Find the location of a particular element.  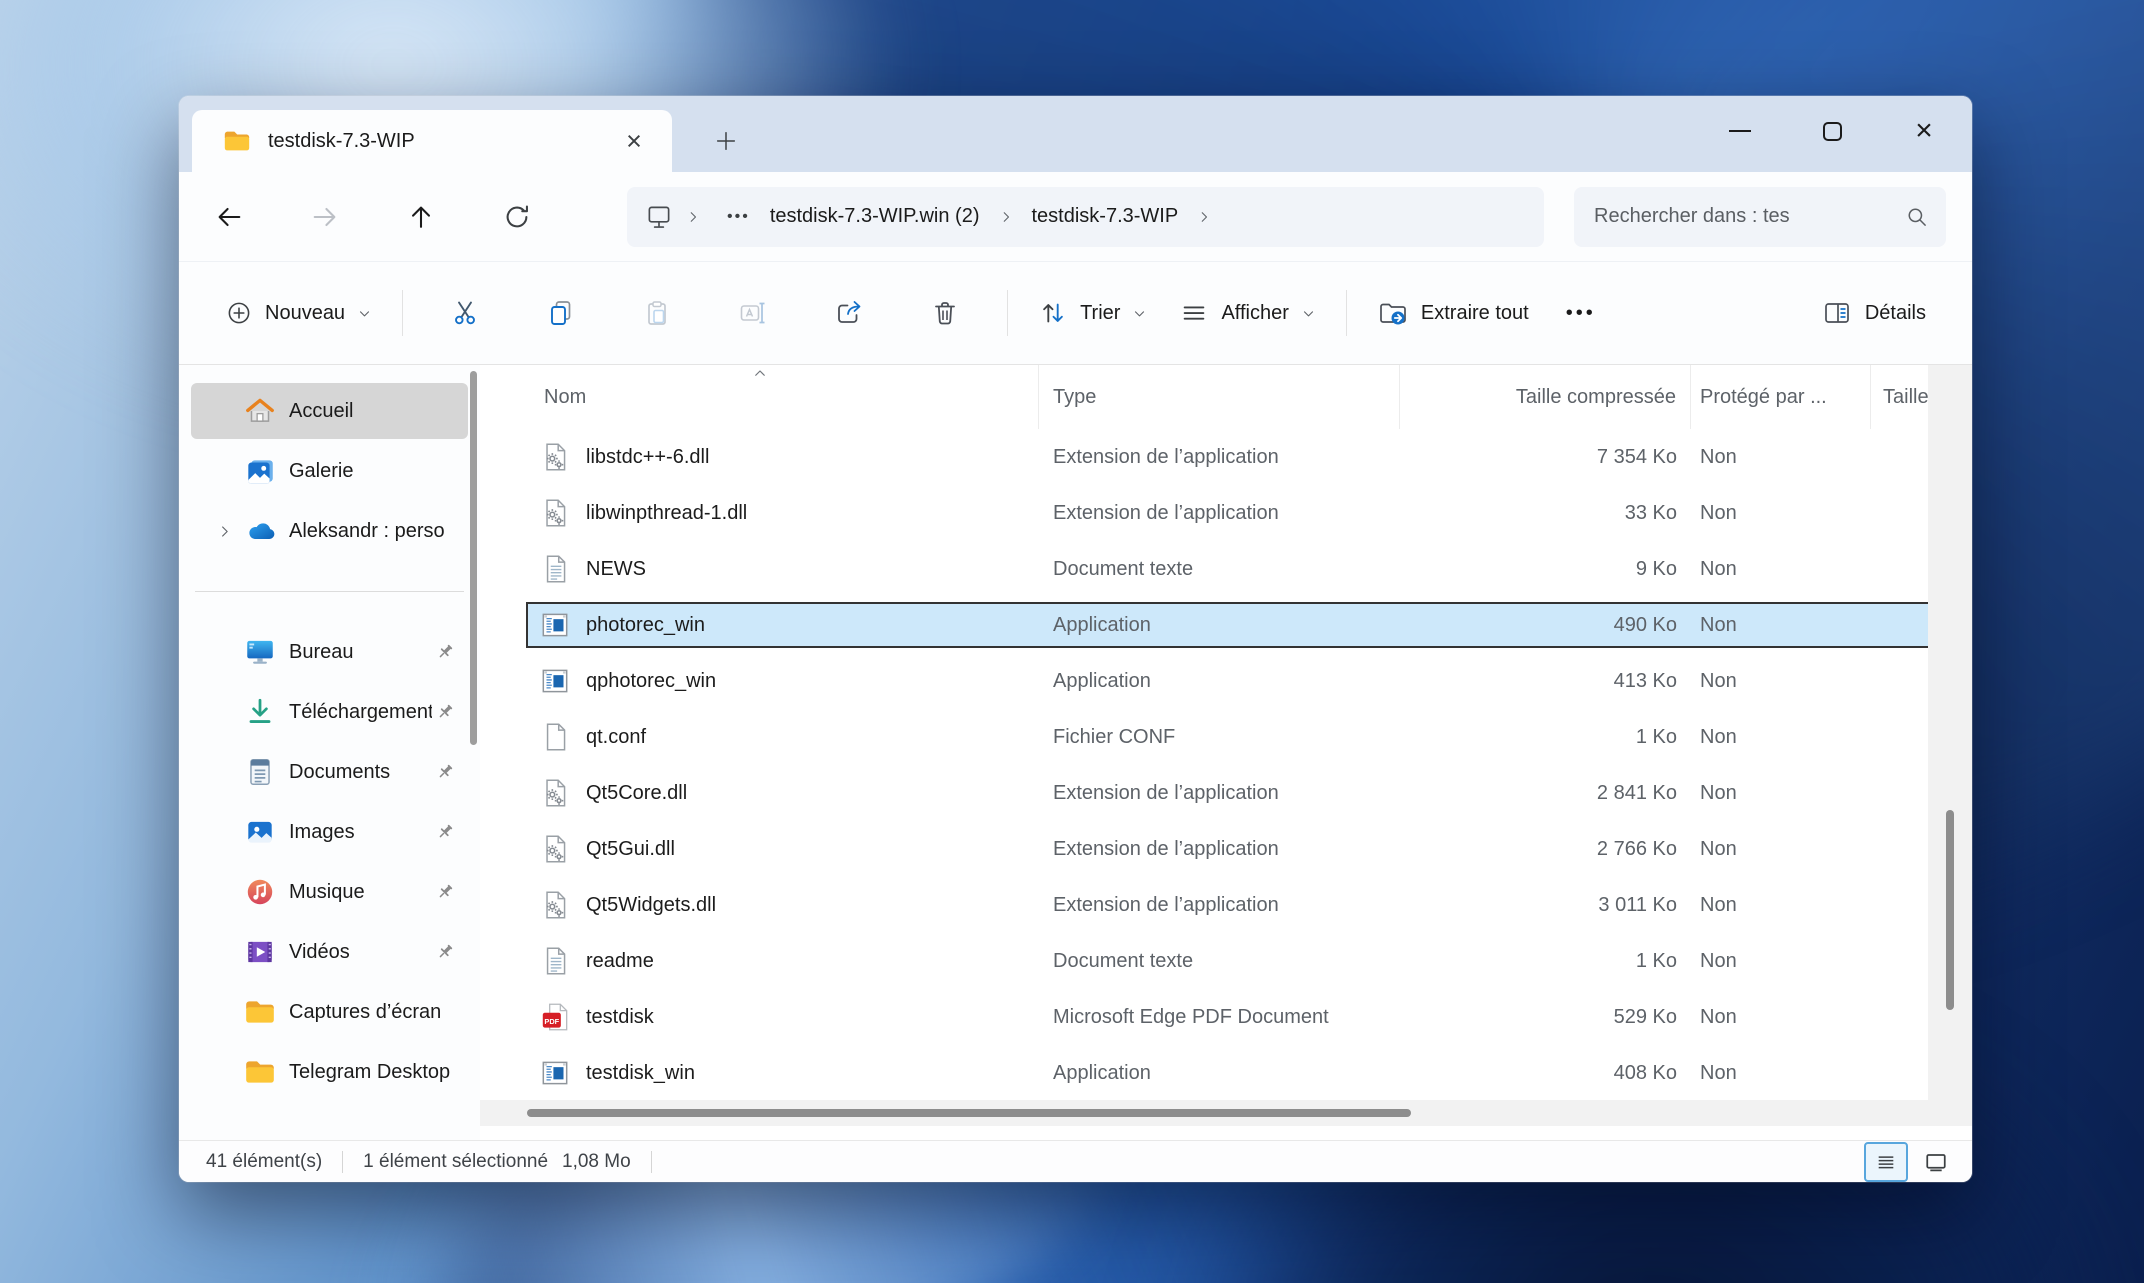

search-box is located at coordinates (1760, 216).